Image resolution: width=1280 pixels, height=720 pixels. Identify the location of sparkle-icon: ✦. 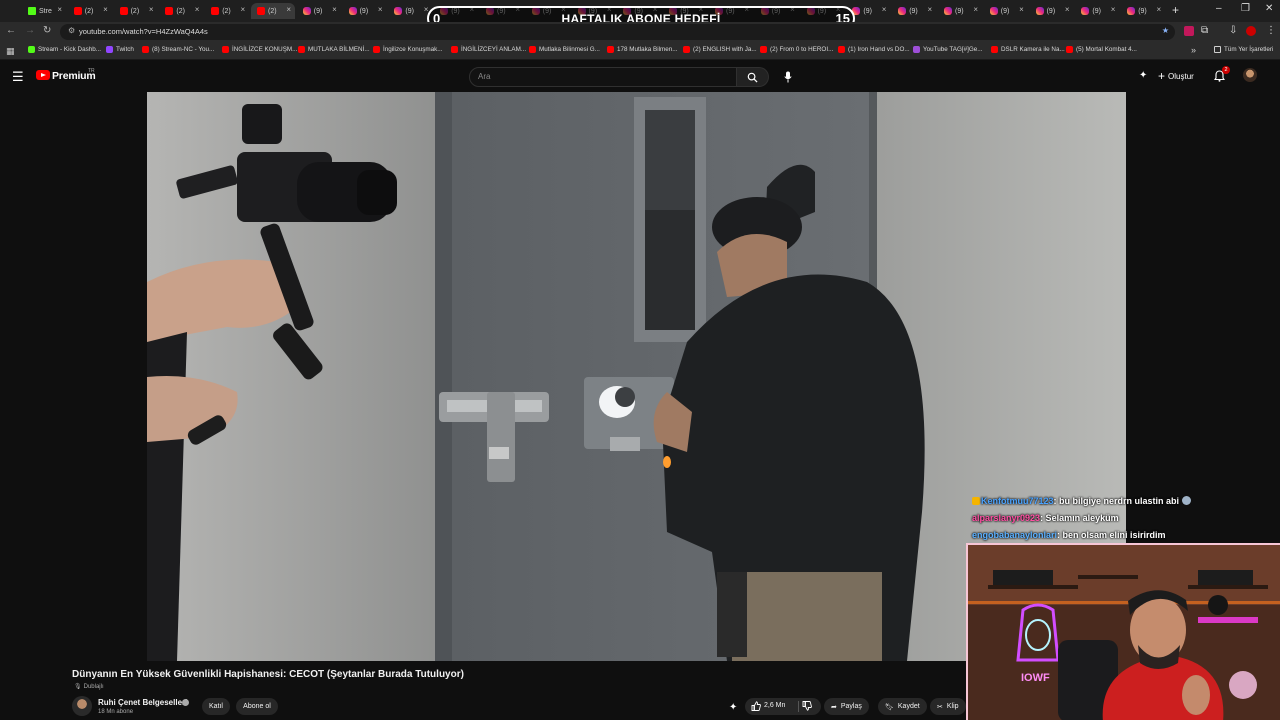
(1143, 75).